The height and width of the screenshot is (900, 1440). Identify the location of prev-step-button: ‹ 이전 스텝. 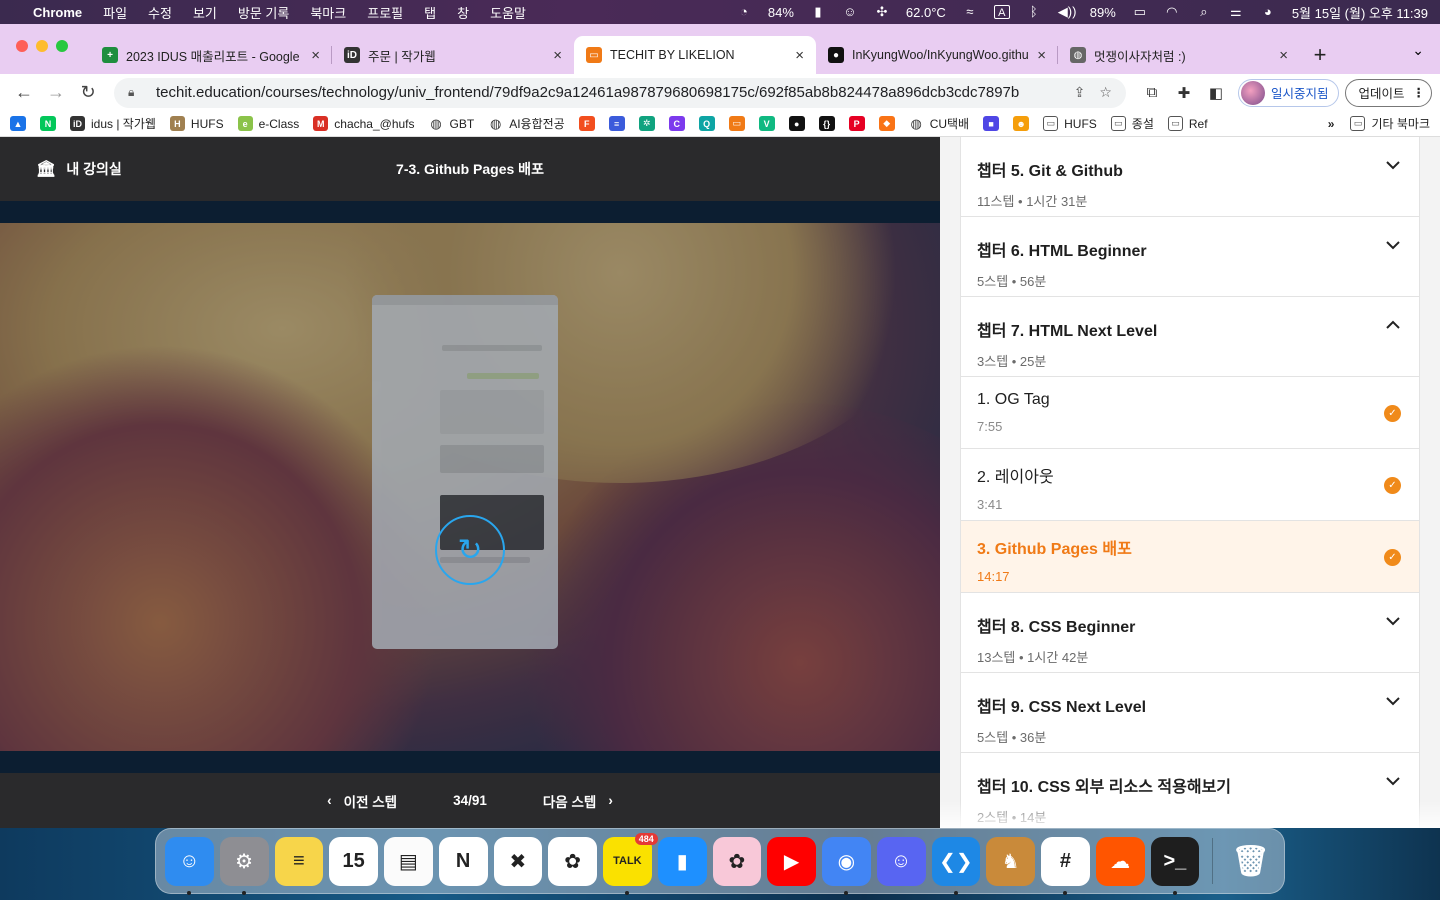
(362, 801).